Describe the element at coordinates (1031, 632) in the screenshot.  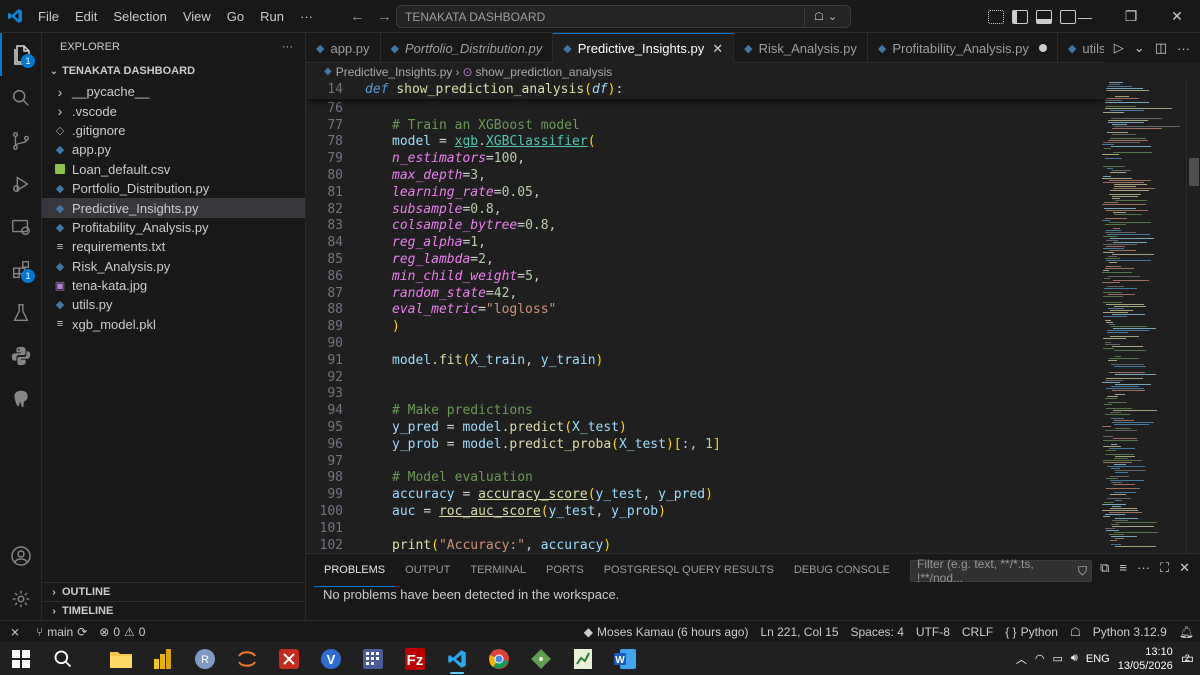
I see `language-mode: { } Python` at that location.